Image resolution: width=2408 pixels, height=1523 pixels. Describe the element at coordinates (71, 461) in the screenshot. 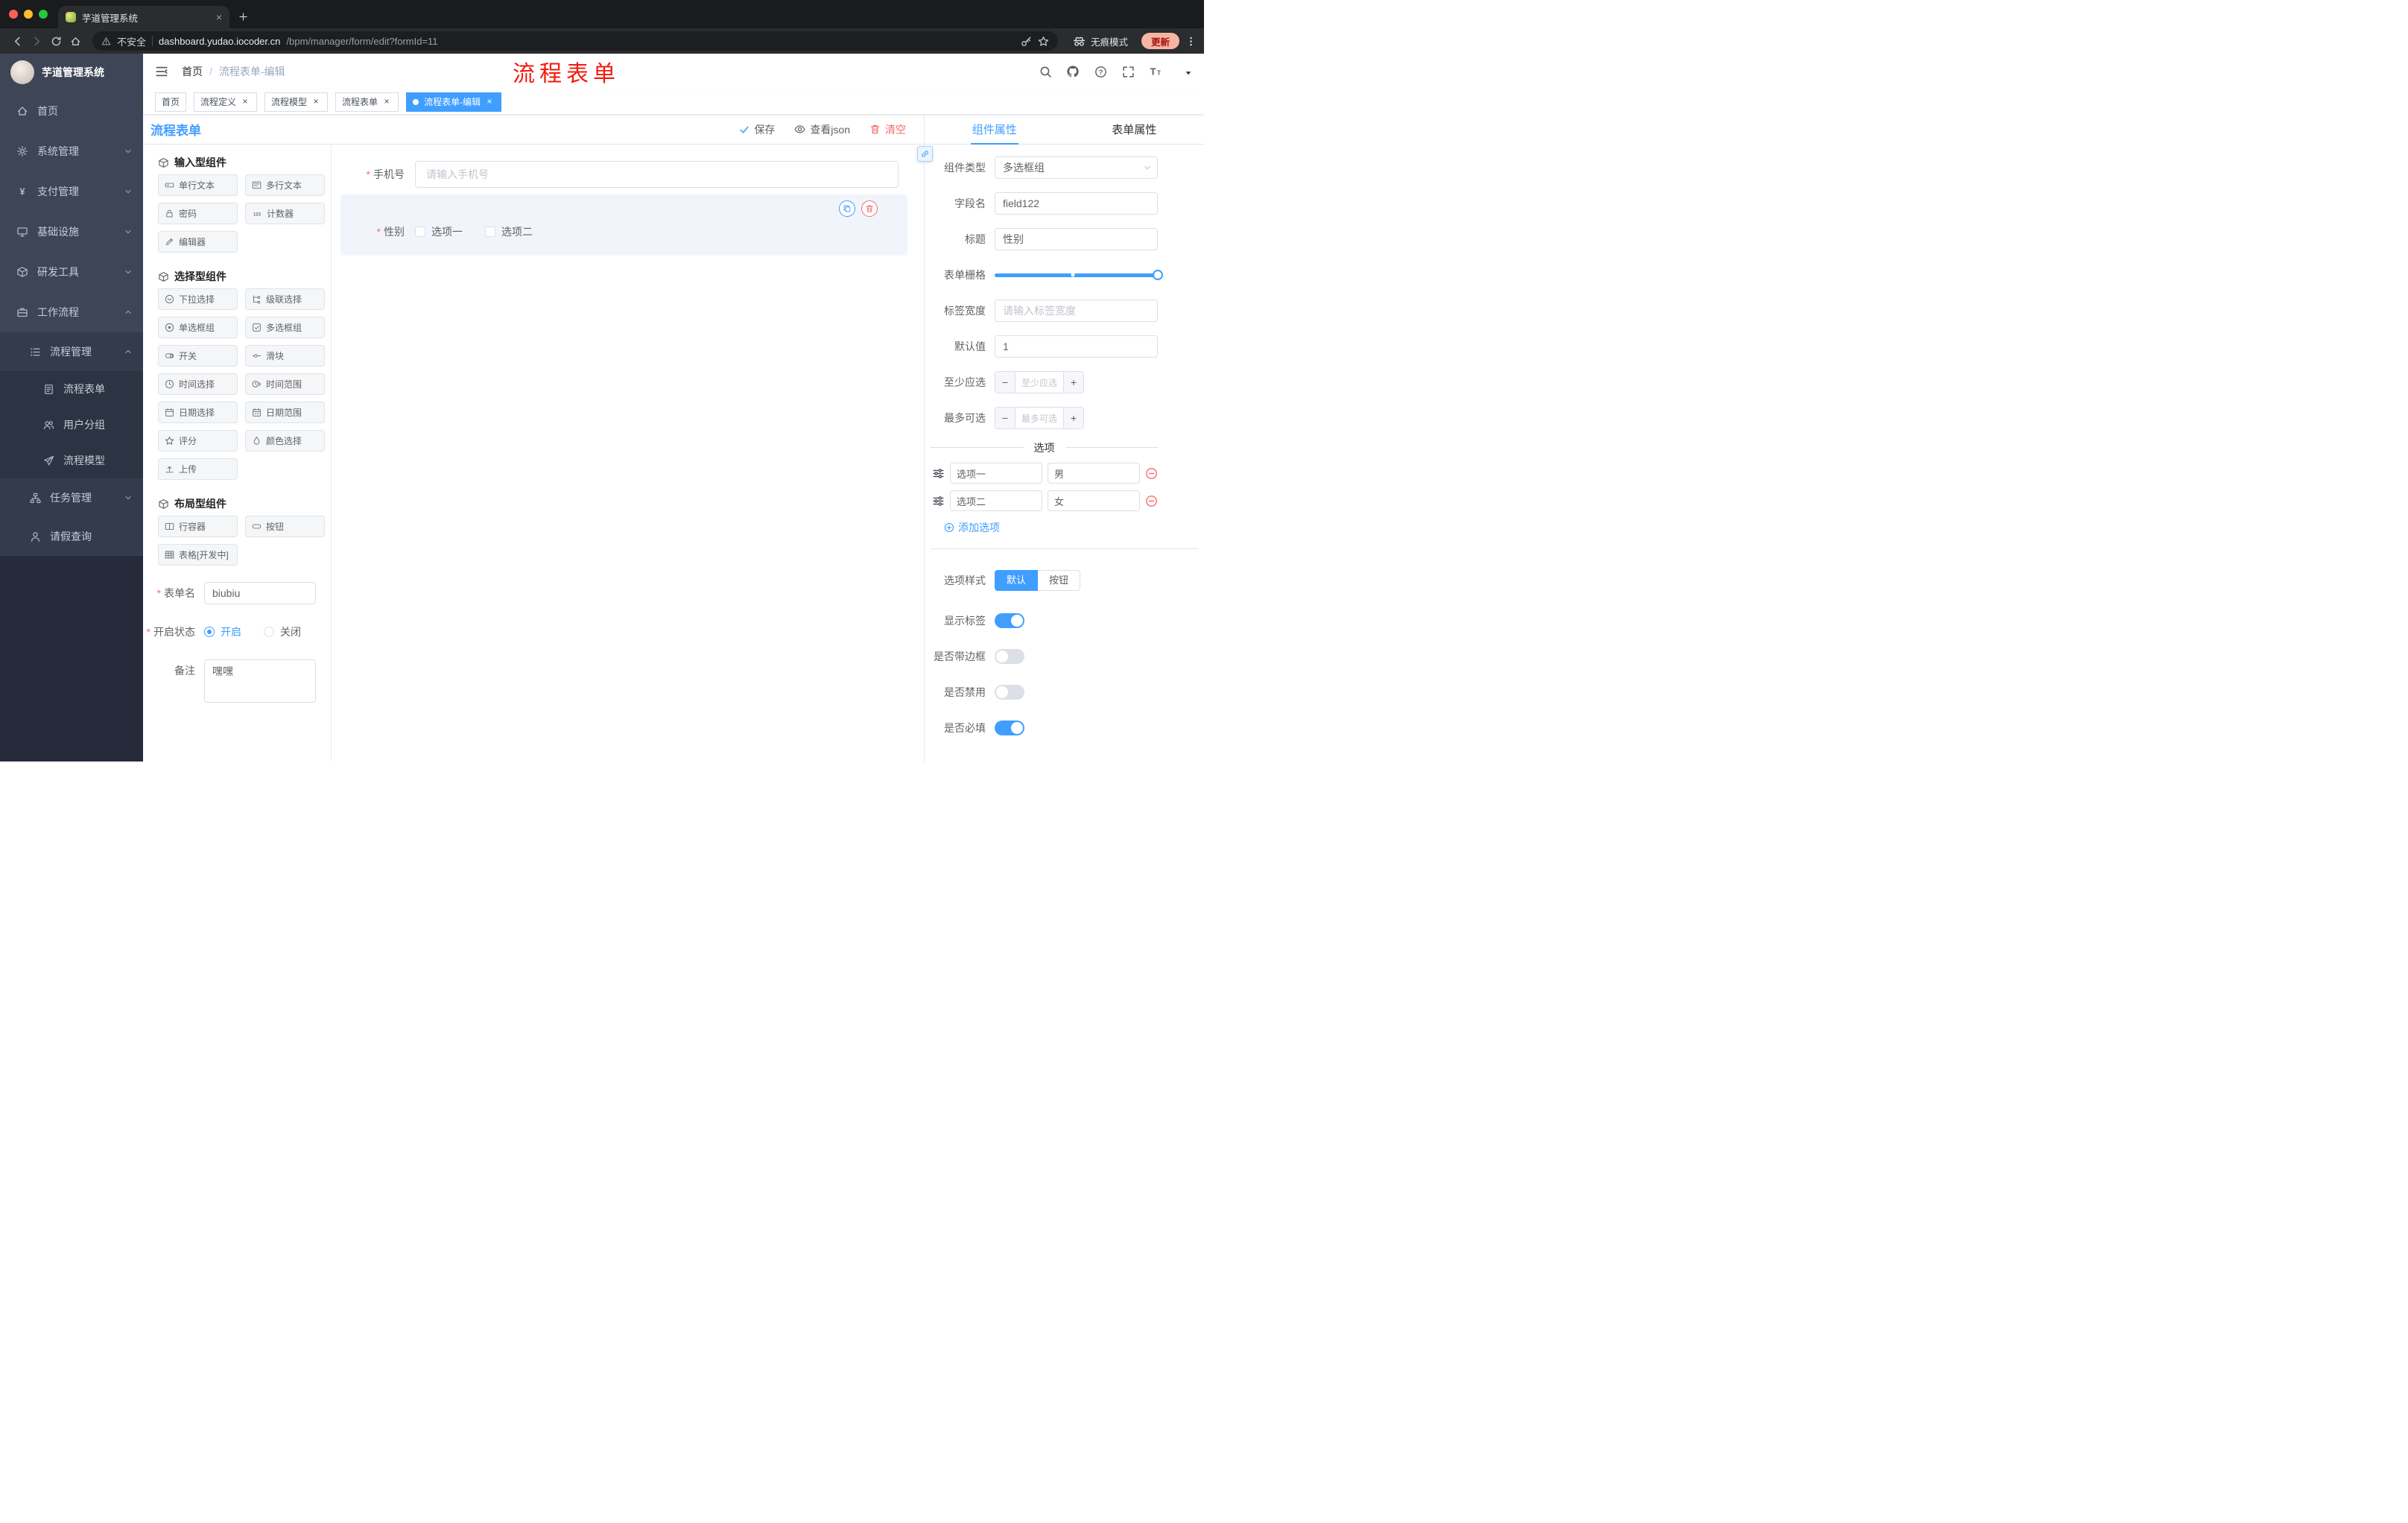

I see `sidebar-item-process-model: 流程模型` at that location.